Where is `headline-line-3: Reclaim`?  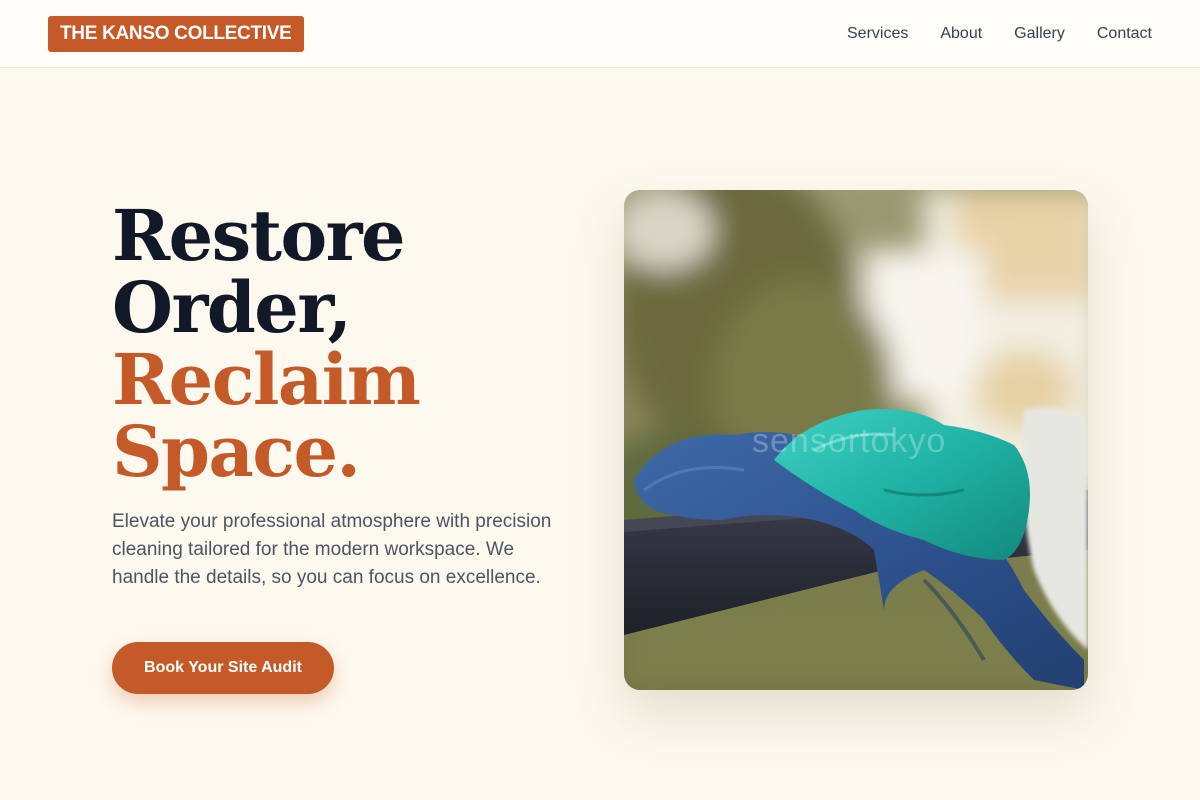 headline-line-3: Reclaim is located at coordinates (266, 379).